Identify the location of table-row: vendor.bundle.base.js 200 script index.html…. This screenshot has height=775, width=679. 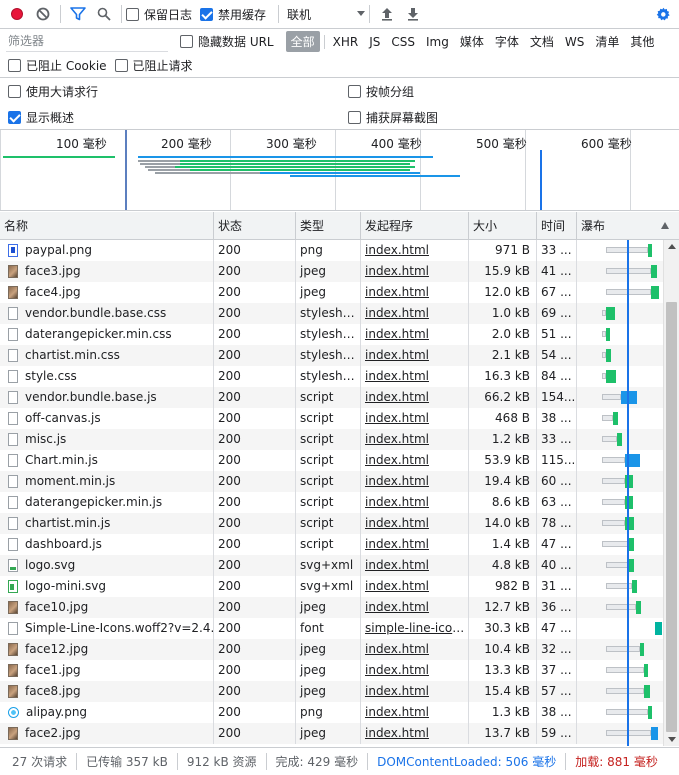
(331, 397).